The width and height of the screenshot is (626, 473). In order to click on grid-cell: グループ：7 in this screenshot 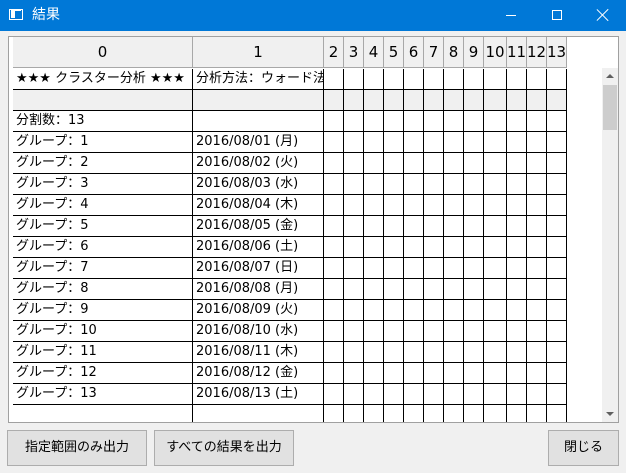, I will do `click(103, 268)`.